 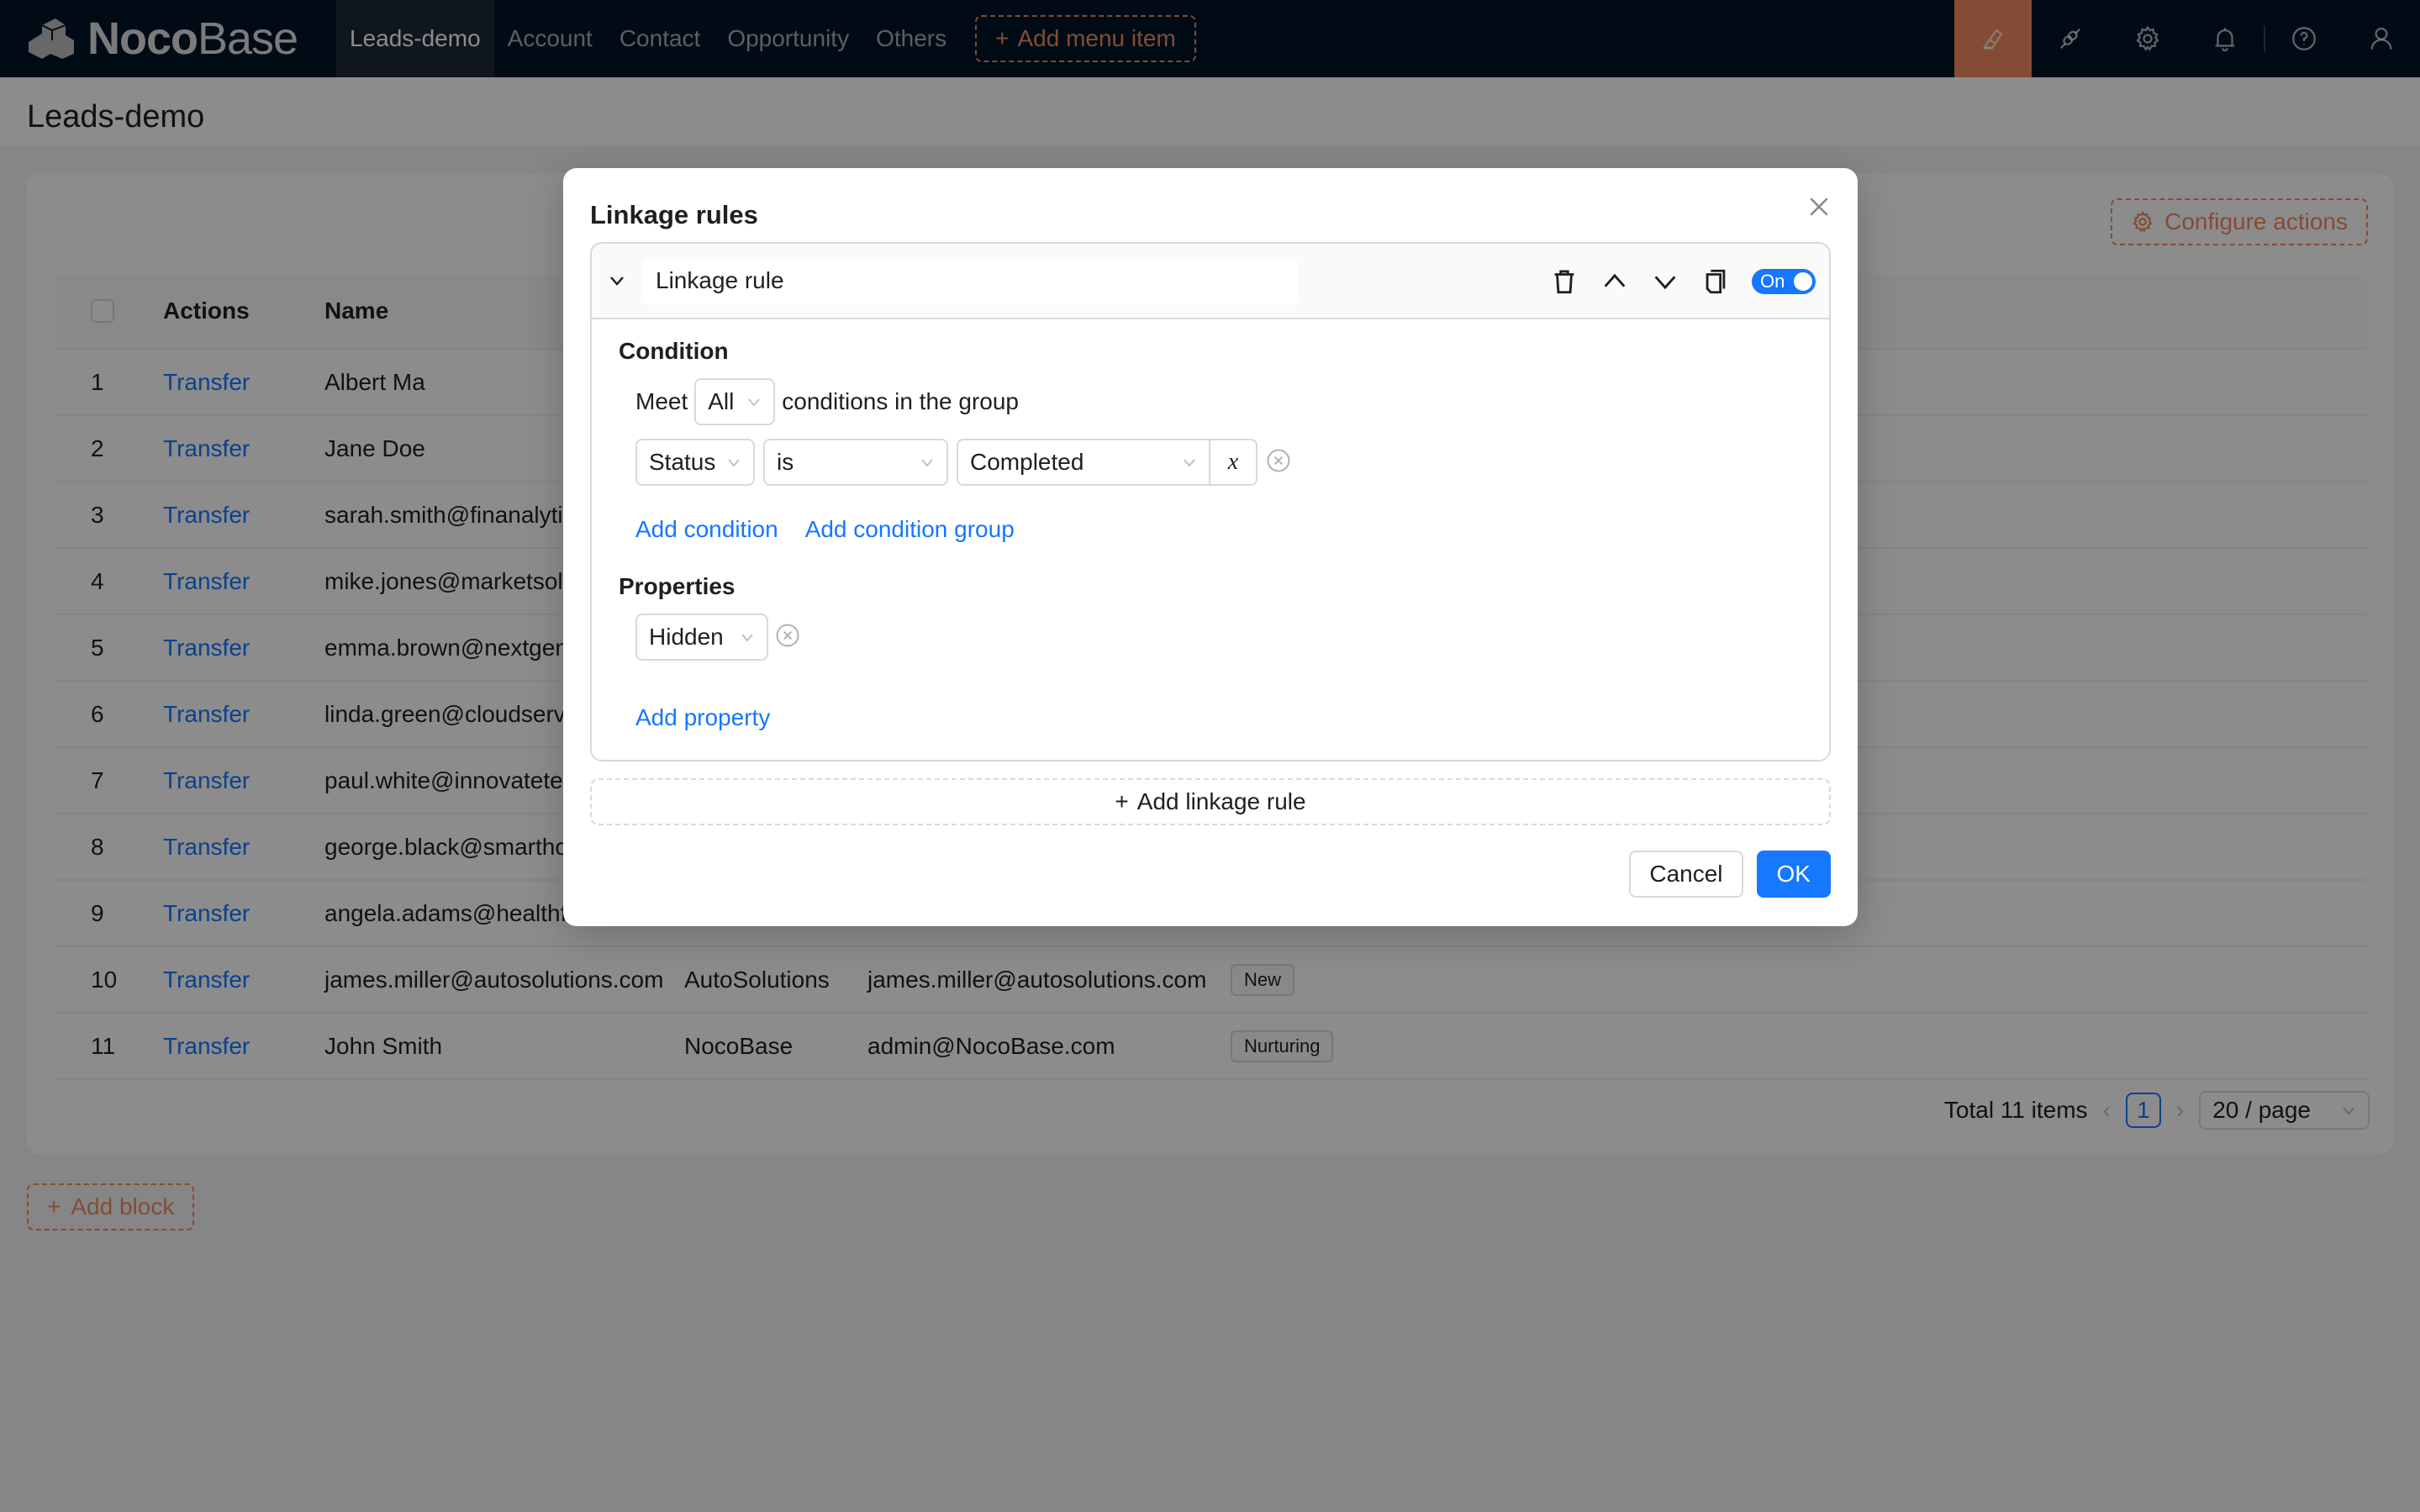 I want to click on switch-knob, so click(x=1803, y=281).